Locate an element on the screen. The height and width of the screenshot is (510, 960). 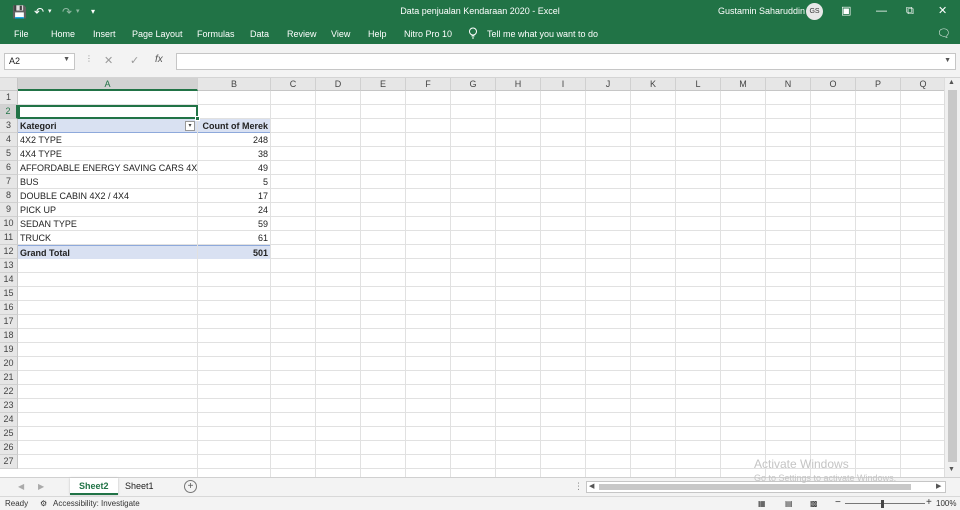
enter-icon: ✓ is located at coordinates (134, 60).